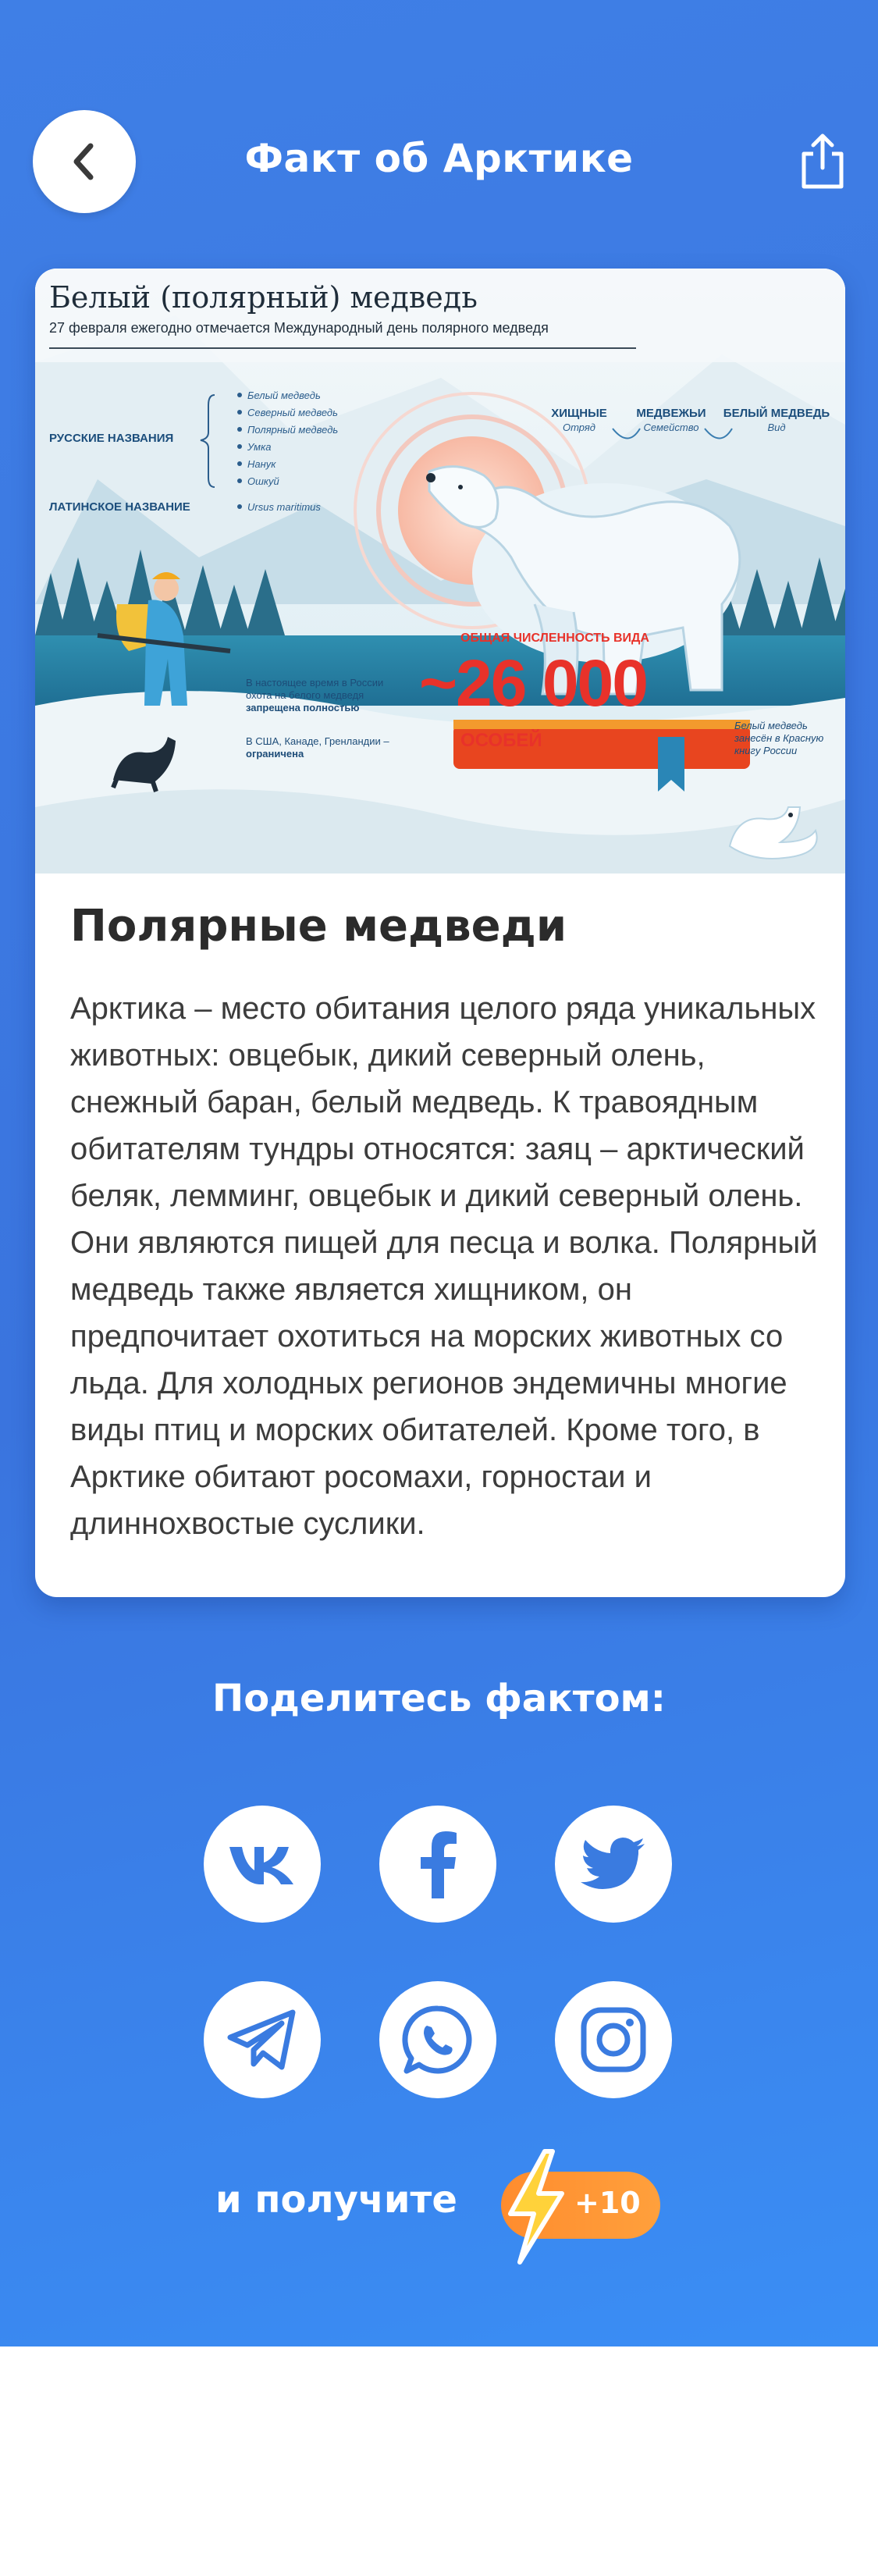  What do you see at coordinates (554, 638) in the screenshot?
I see `population-label: ОБЩАЯ ЧИСЛЕННОСТЬ ВИДА` at bounding box center [554, 638].